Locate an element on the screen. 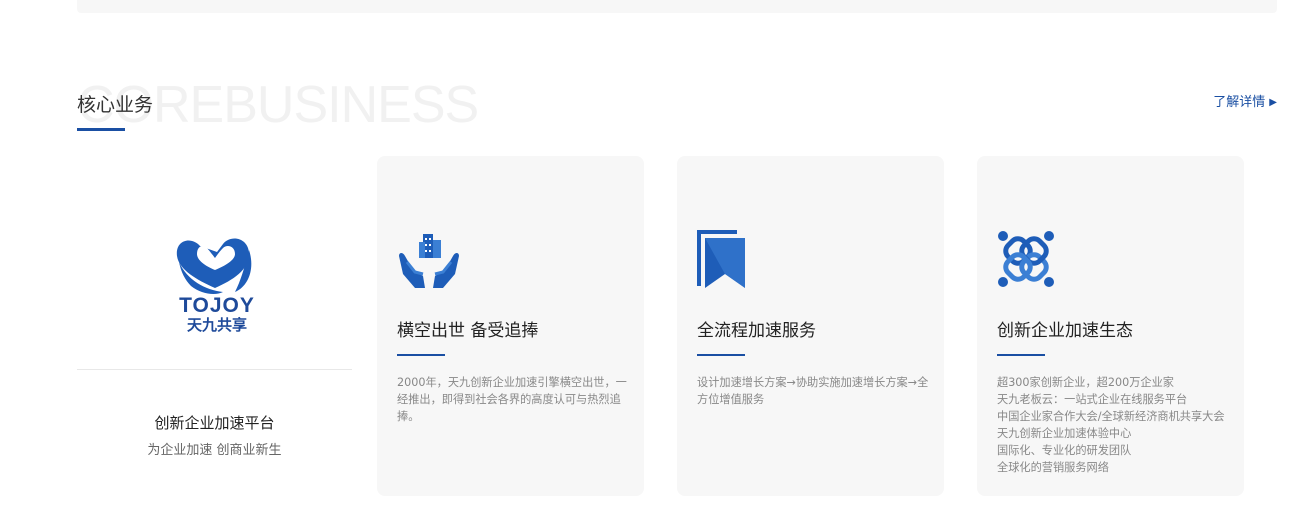 The height and width of the screenshot is (529, 1315). card-description-line: 设计加速增长方案→协助实施加速增长方案→全方位增值服务 is located at coordinates (813, 391).